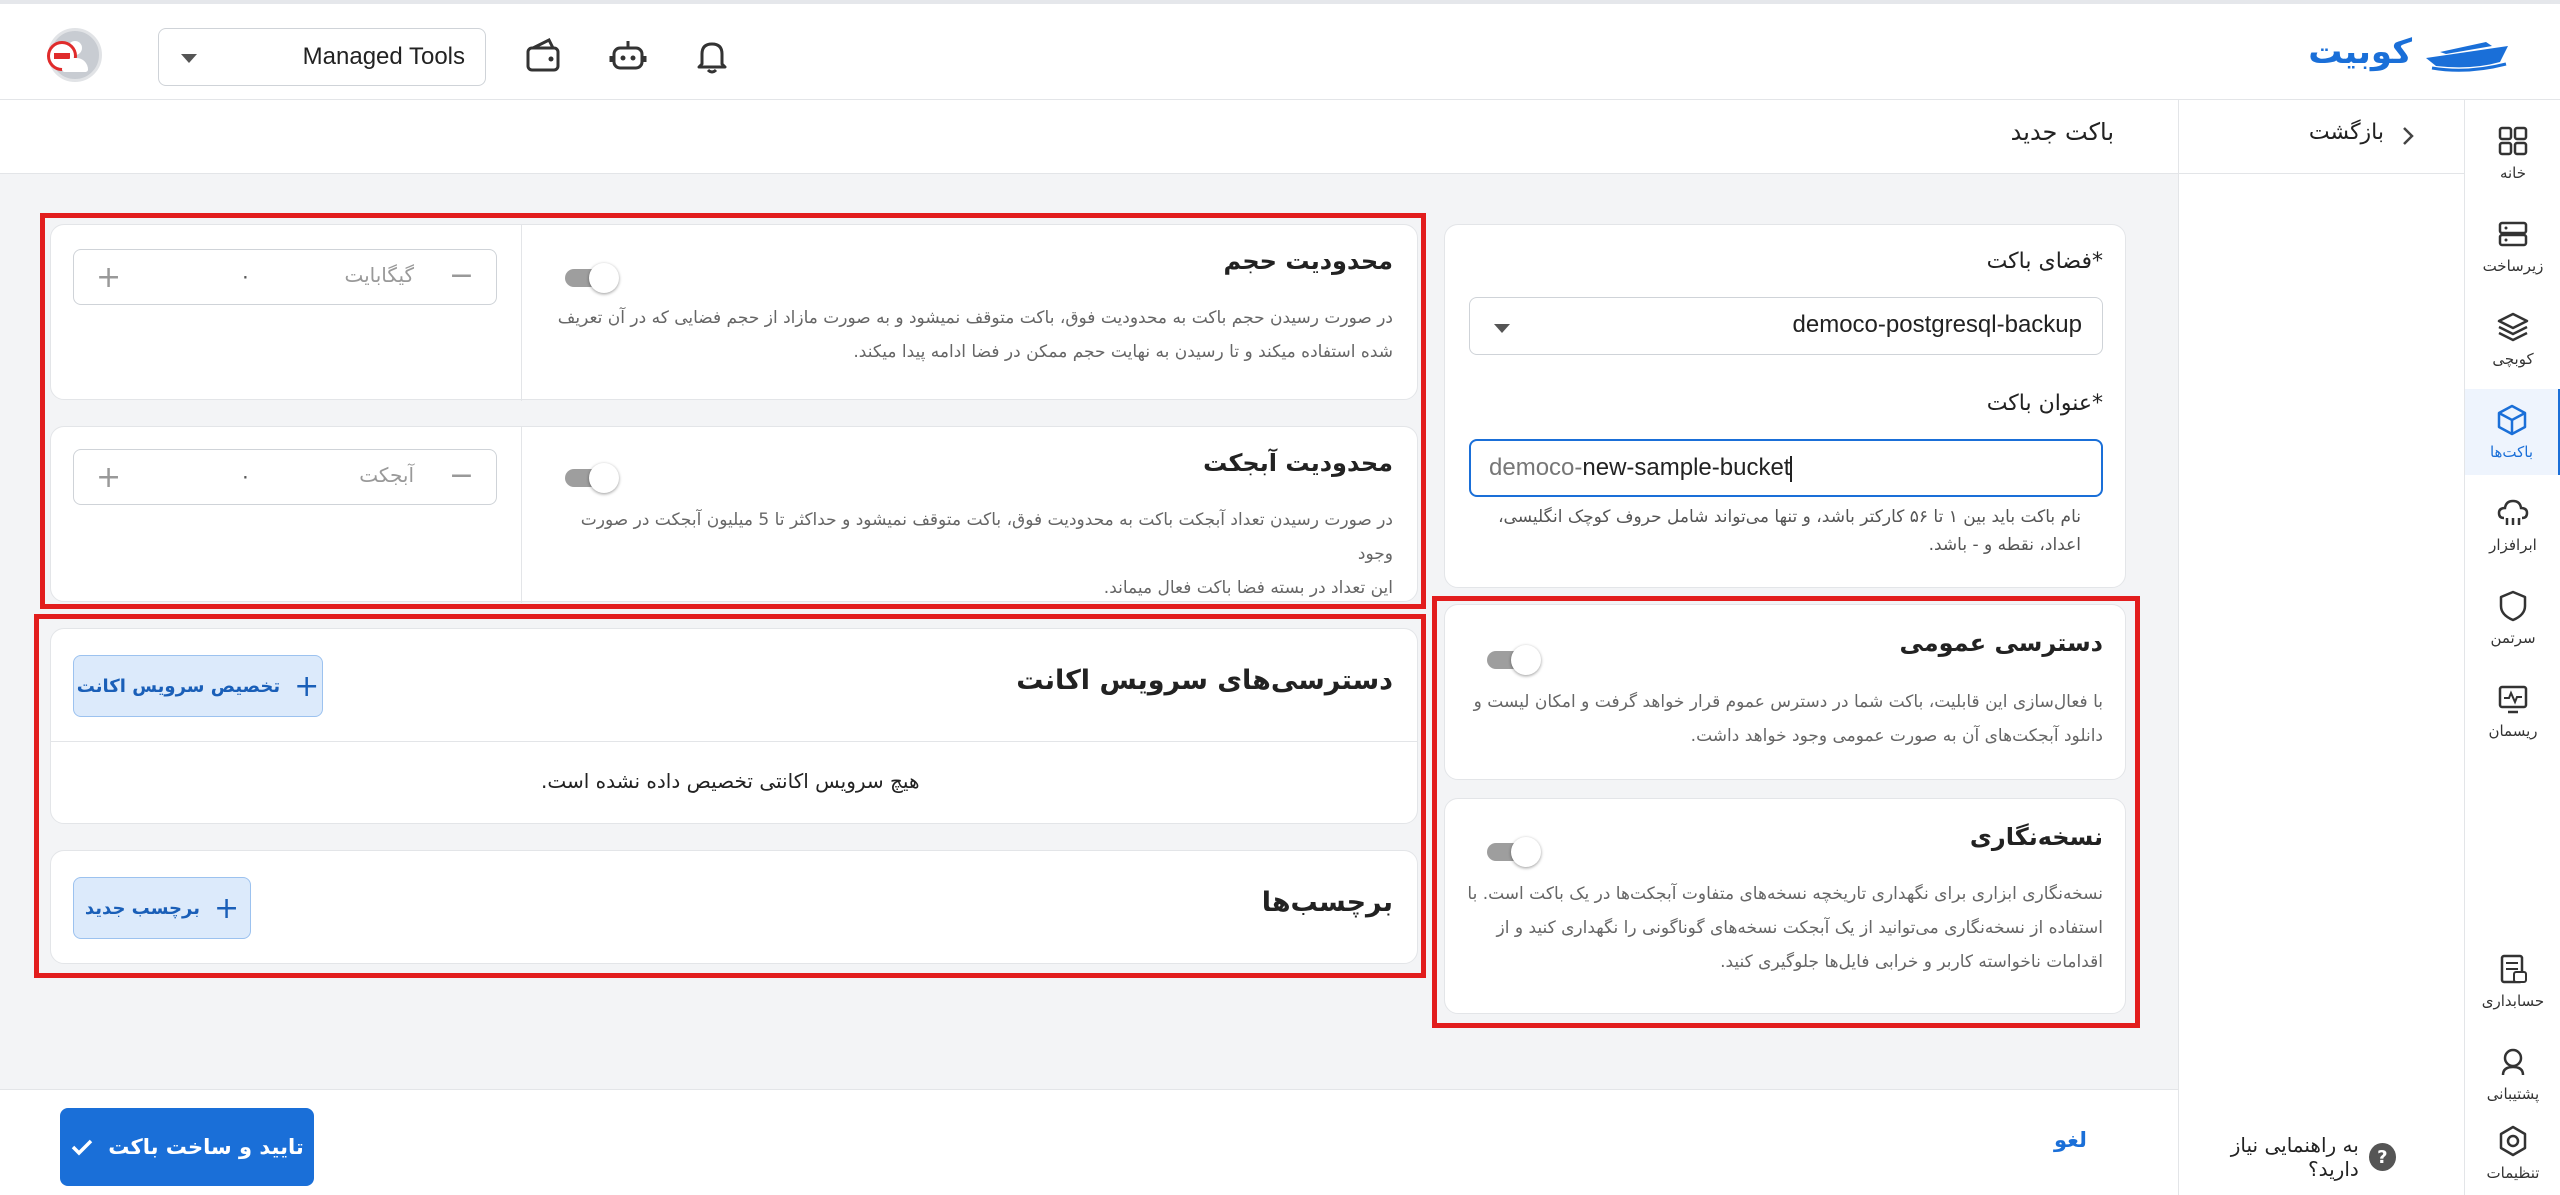  Describe the element at coordinates (1513, 851) in the screenshot. I see `versioning-toggle` at that location.